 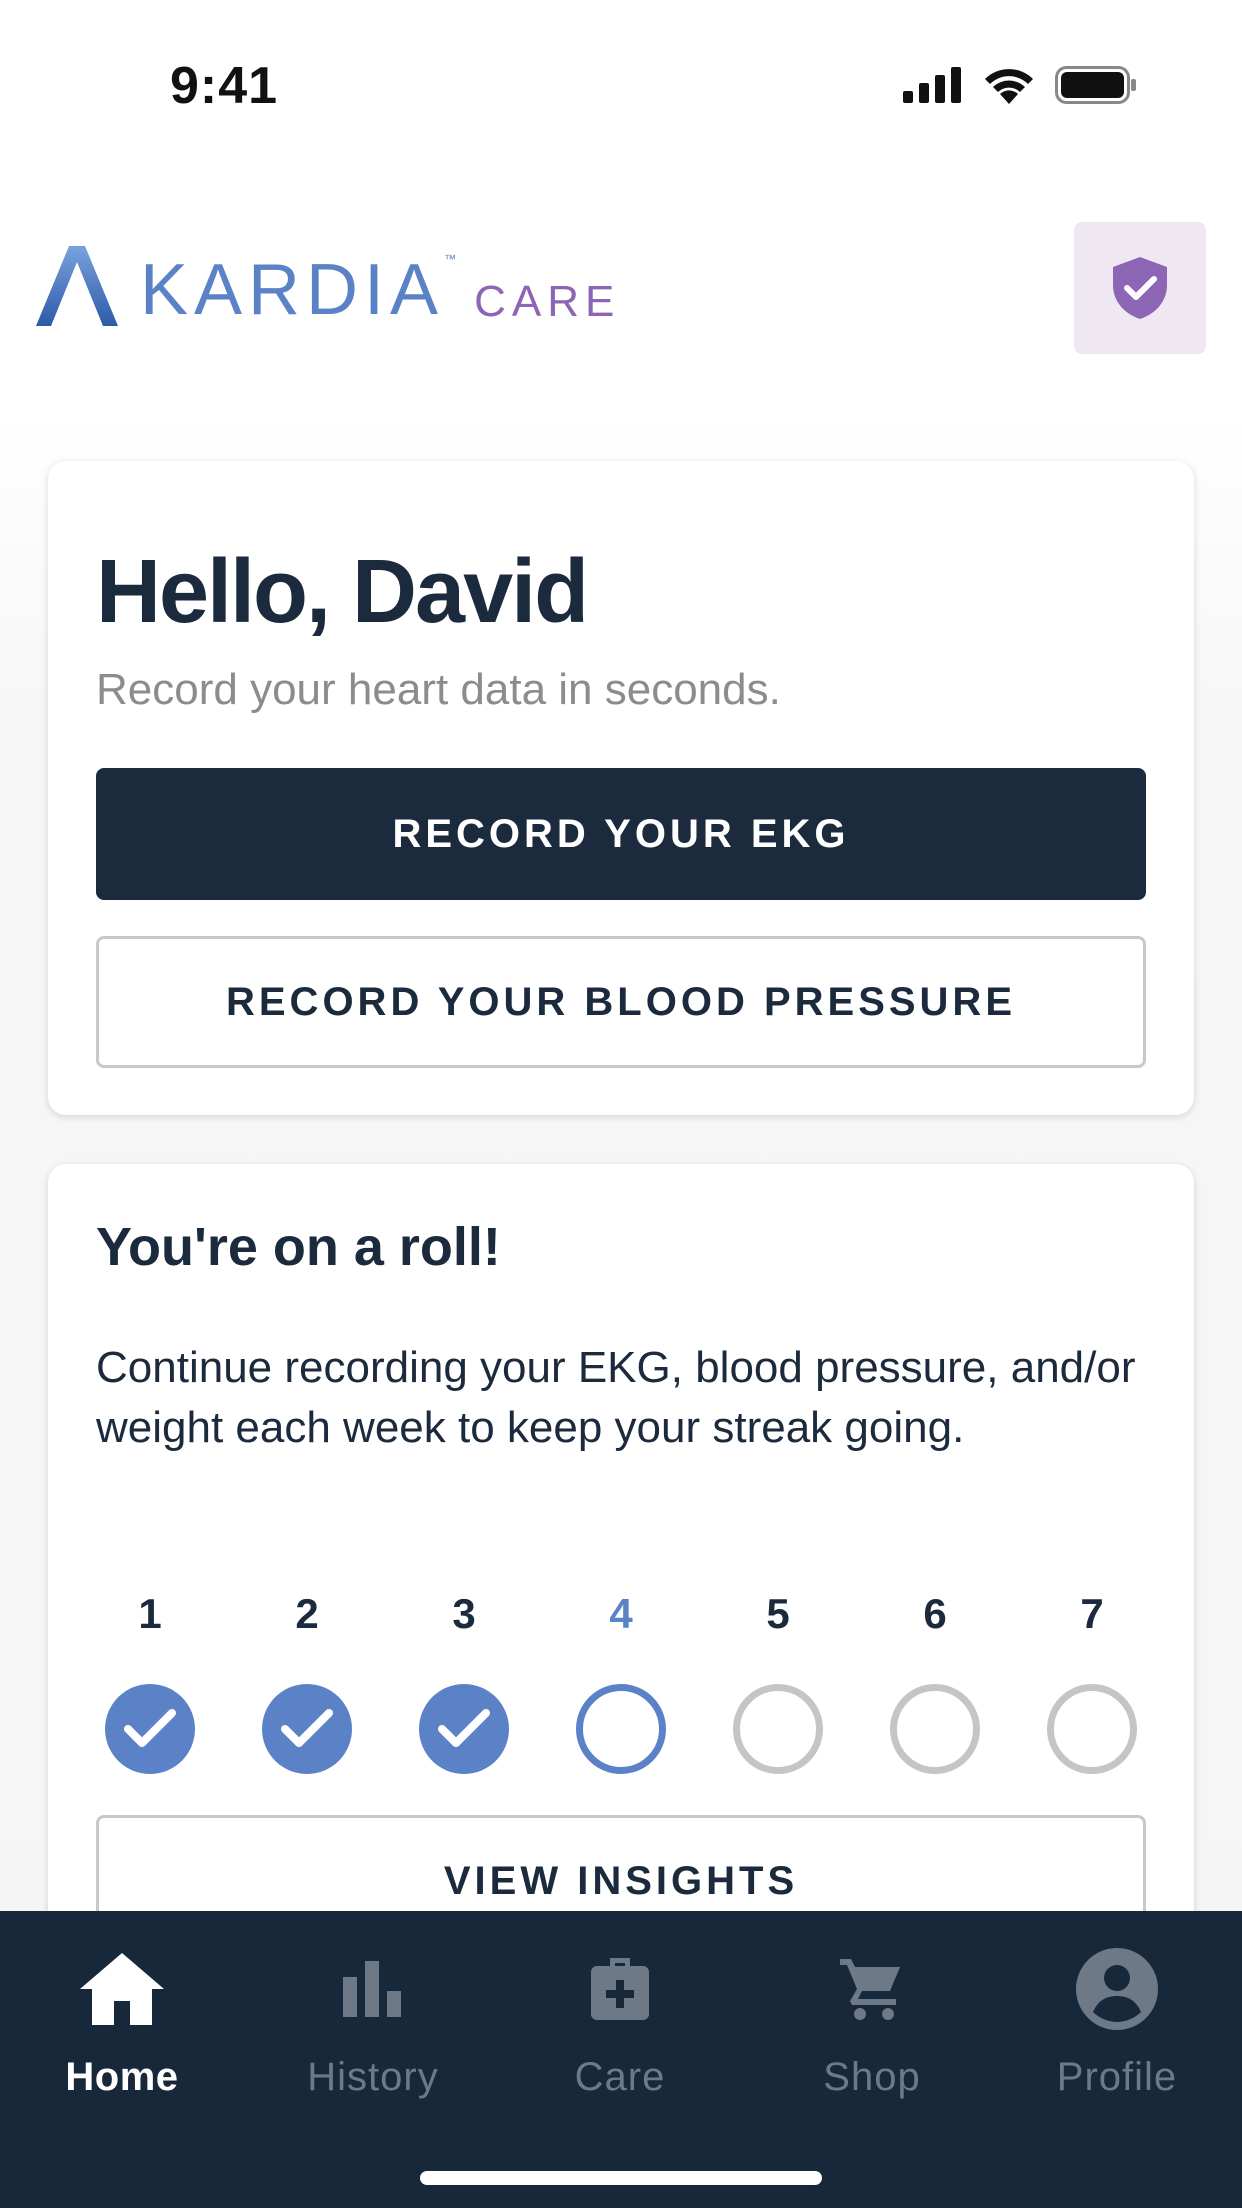 I want to click on nav-item-history: History, so click(x=373, y=2023).